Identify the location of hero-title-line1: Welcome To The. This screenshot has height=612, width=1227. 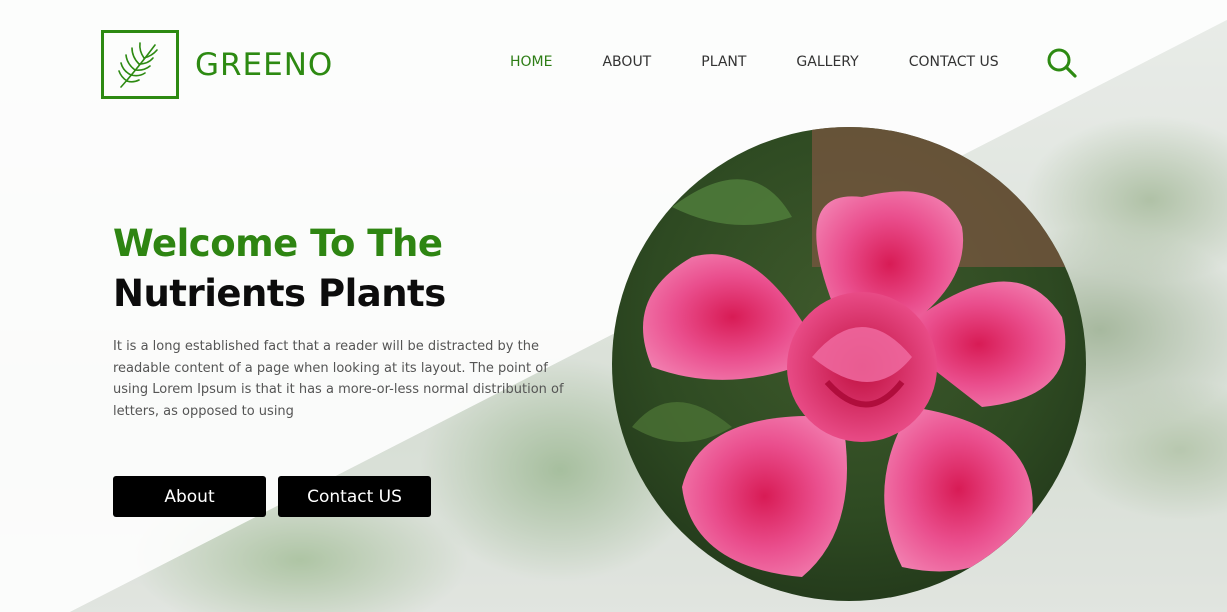
(278, 243).